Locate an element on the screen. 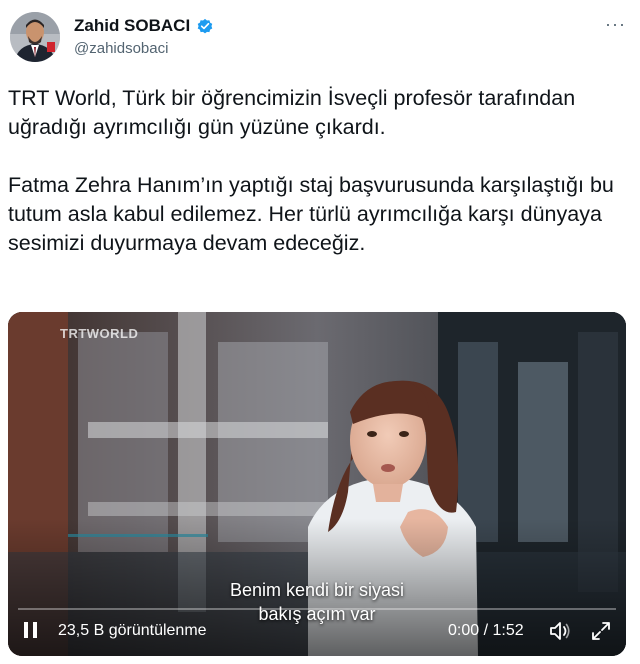 This screenshot has width=640, height=664. volume-muted-icon is located at coordinates (560, 631).